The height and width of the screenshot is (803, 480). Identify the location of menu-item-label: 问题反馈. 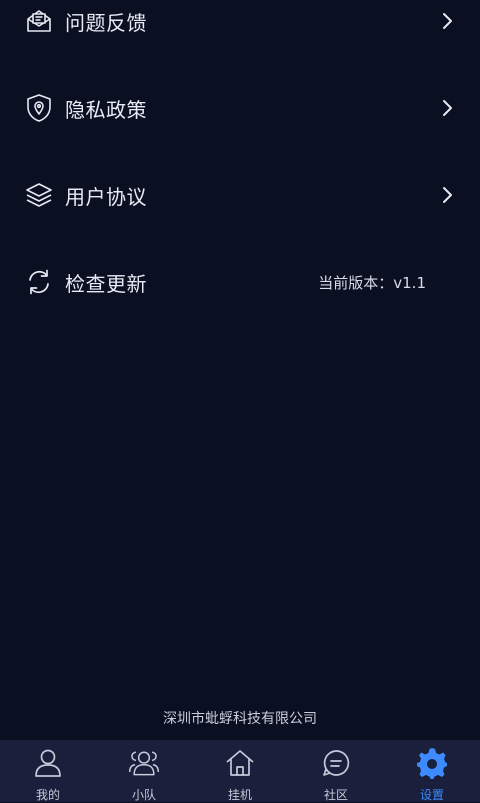
(106, 22).